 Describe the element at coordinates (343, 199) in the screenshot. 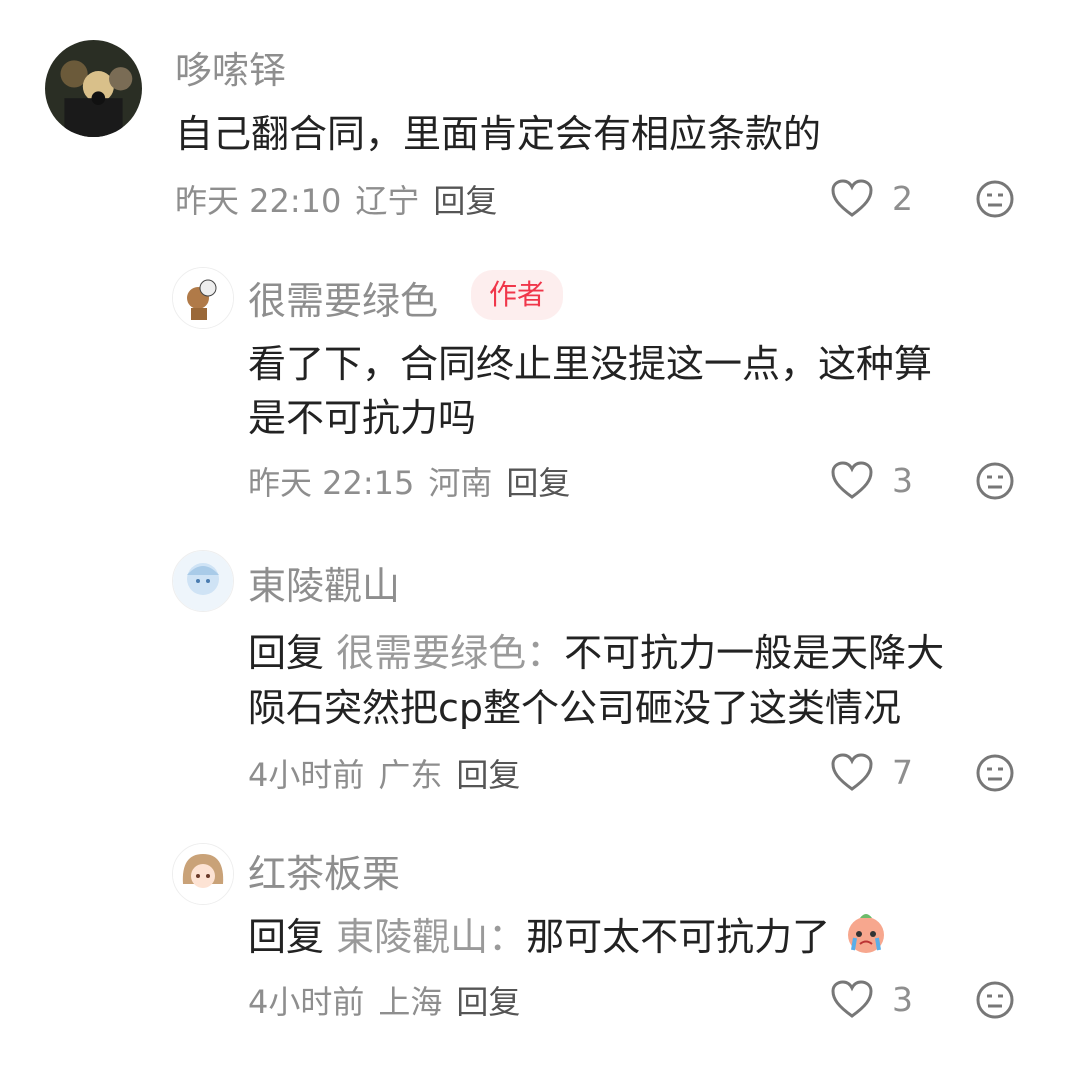

I see `comment-meta: 昨天 22:10 辽宁 回复` at that location.